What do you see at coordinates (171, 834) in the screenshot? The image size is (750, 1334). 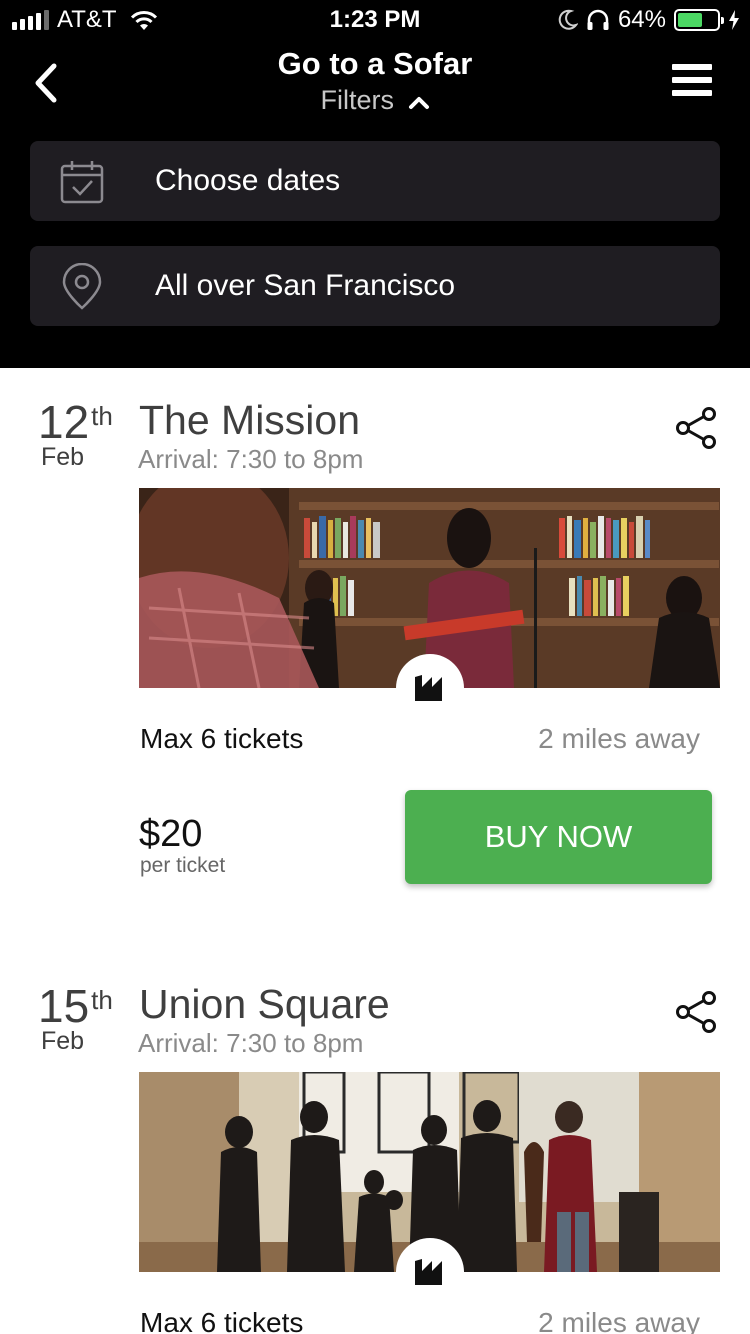 I see `ticket-price: $20` at bounding box center [171, 834].